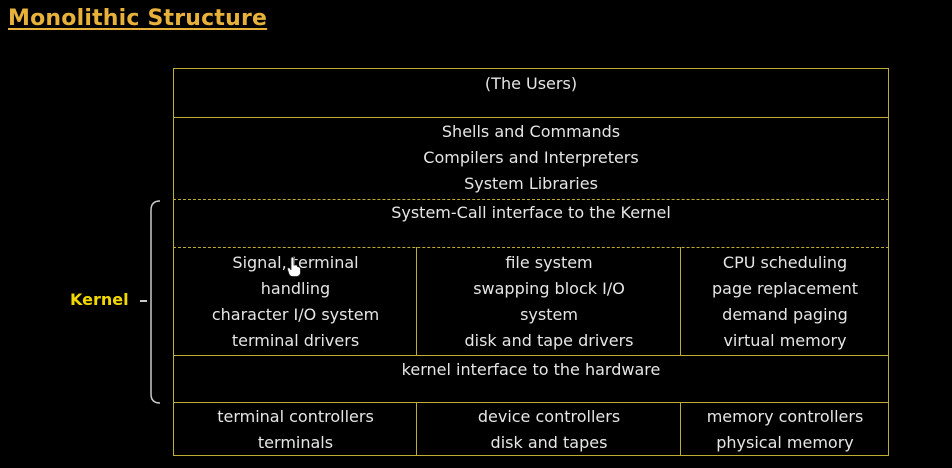 The width and height of the screenshot is (952, 468). Describe the element at coordinates (549, 442) in the screenshot. I see `hw-col2-line-2: disk and tapes` at that location.